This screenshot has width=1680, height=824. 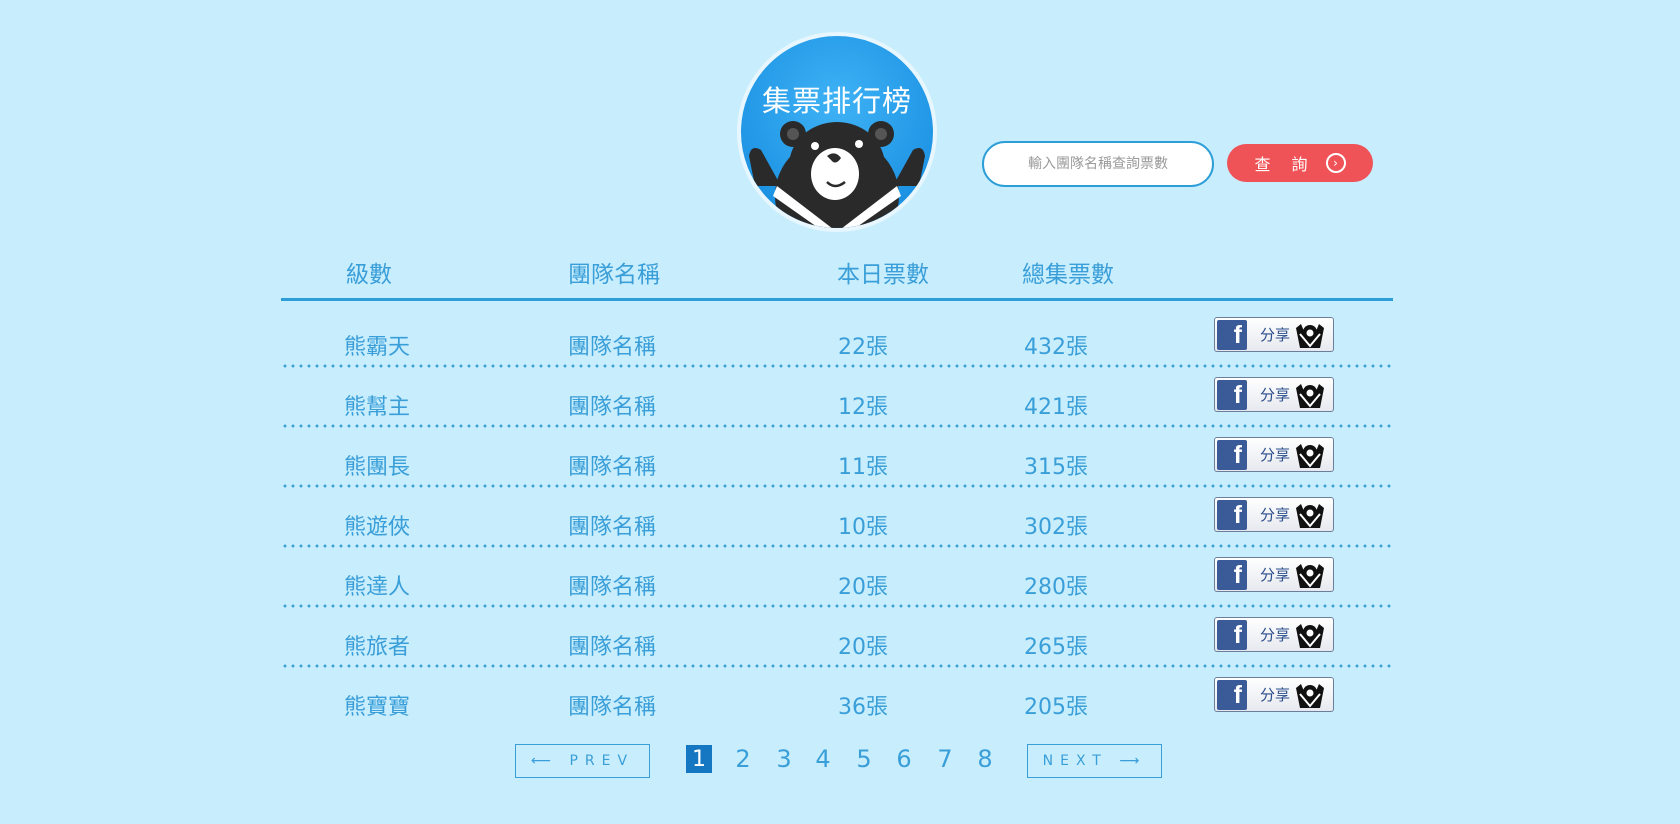 I want to click on row-today-votes: 10張, so click(x=863, y=527).